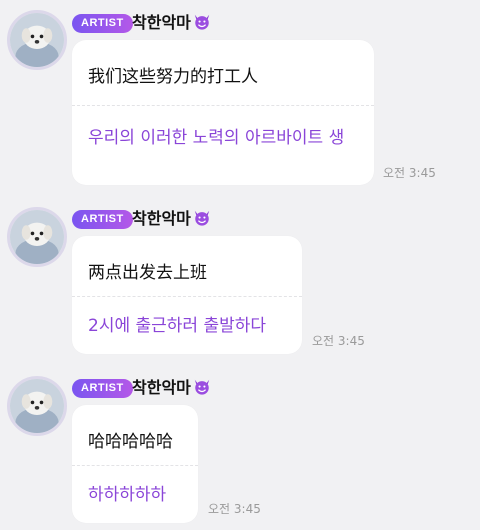 The image size is (480, 530). Describe the element at coordinates (127, 495) in the screenshot. I see `translated-text: 하하하하하` at that location.